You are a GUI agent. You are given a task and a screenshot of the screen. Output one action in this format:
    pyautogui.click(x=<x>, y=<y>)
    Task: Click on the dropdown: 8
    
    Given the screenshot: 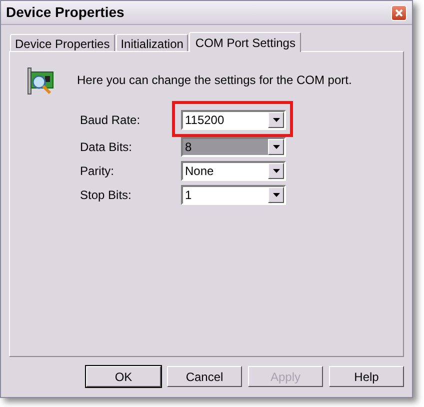 What is the action you would take?
    pyautogui.click(x=233, y=147)
    